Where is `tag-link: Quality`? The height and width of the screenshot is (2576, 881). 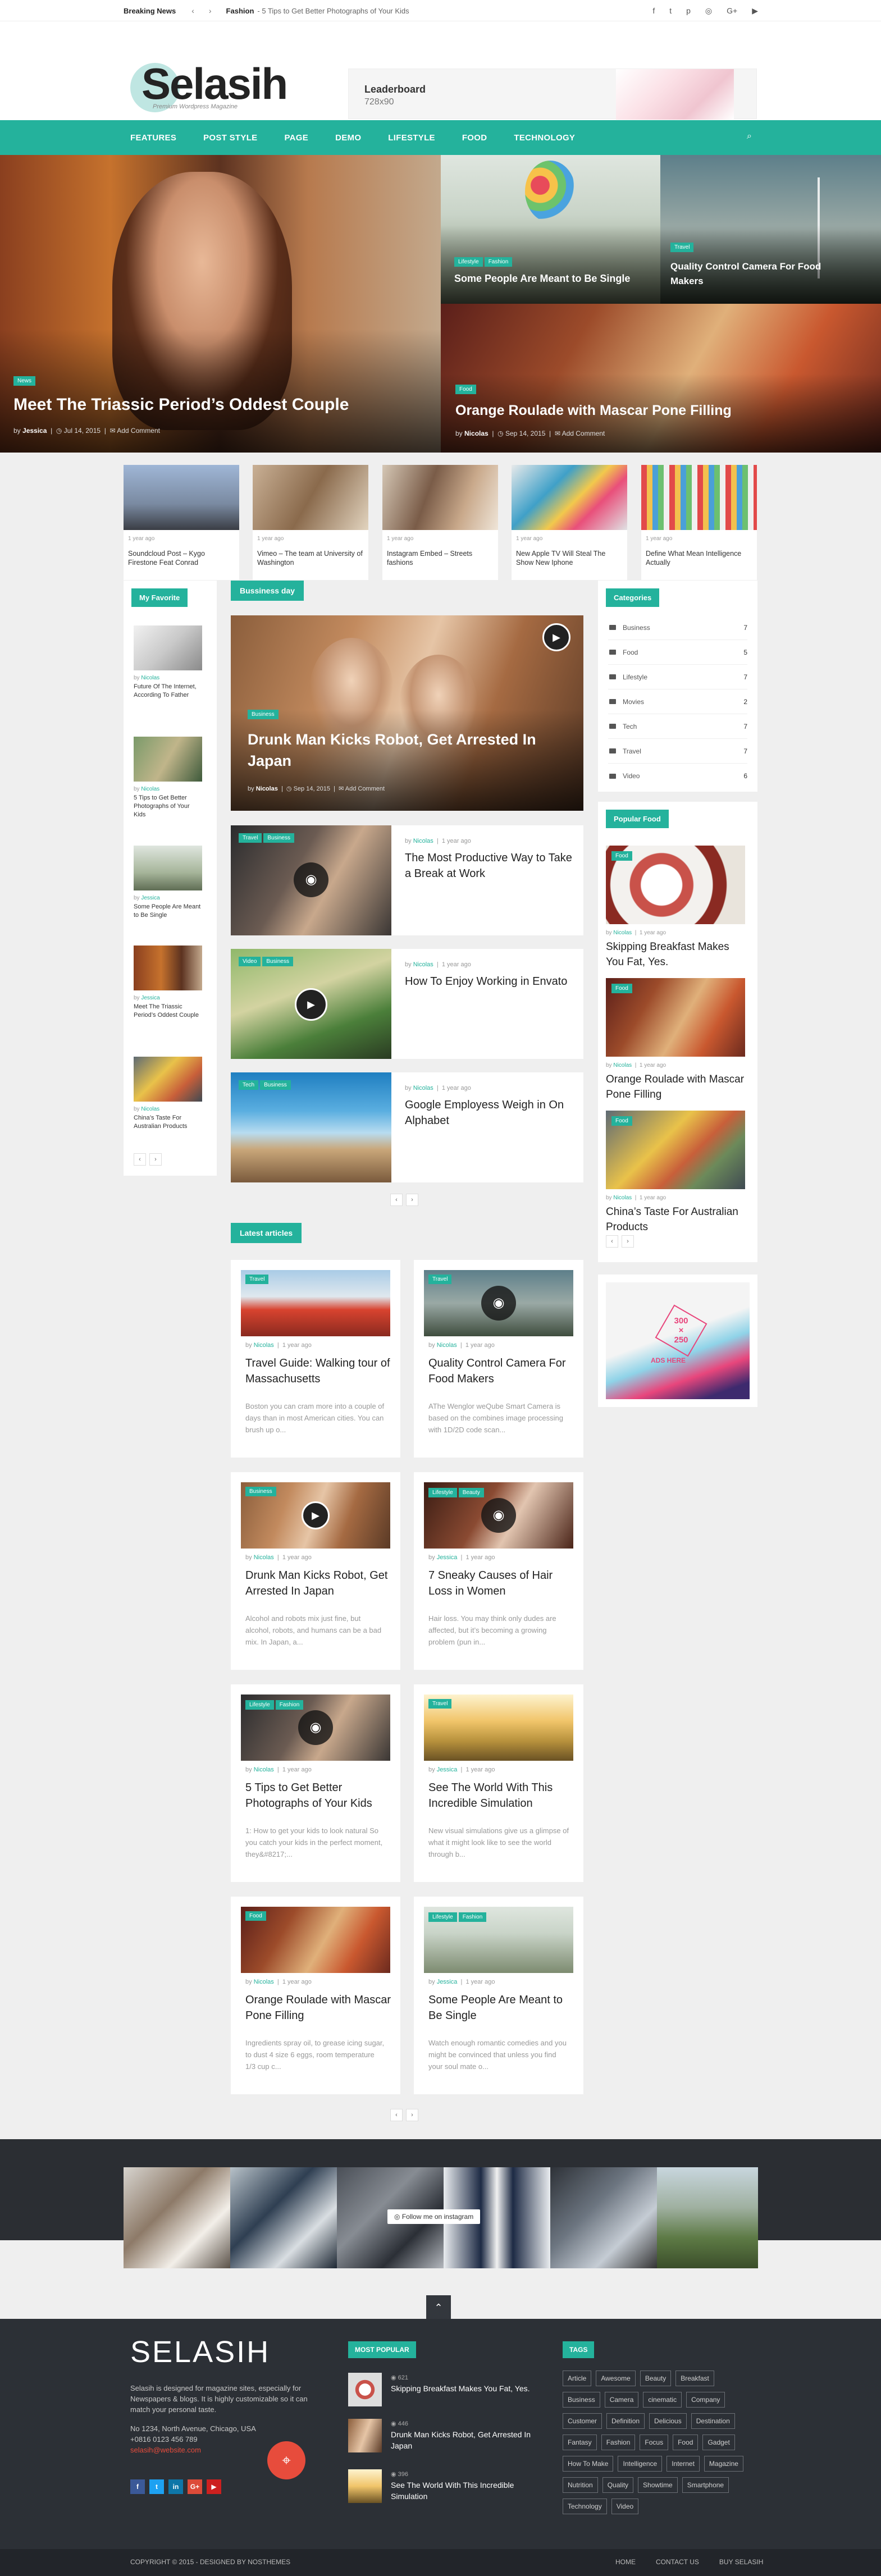 tag-link: Quality is located at coordinates (618, 2485).